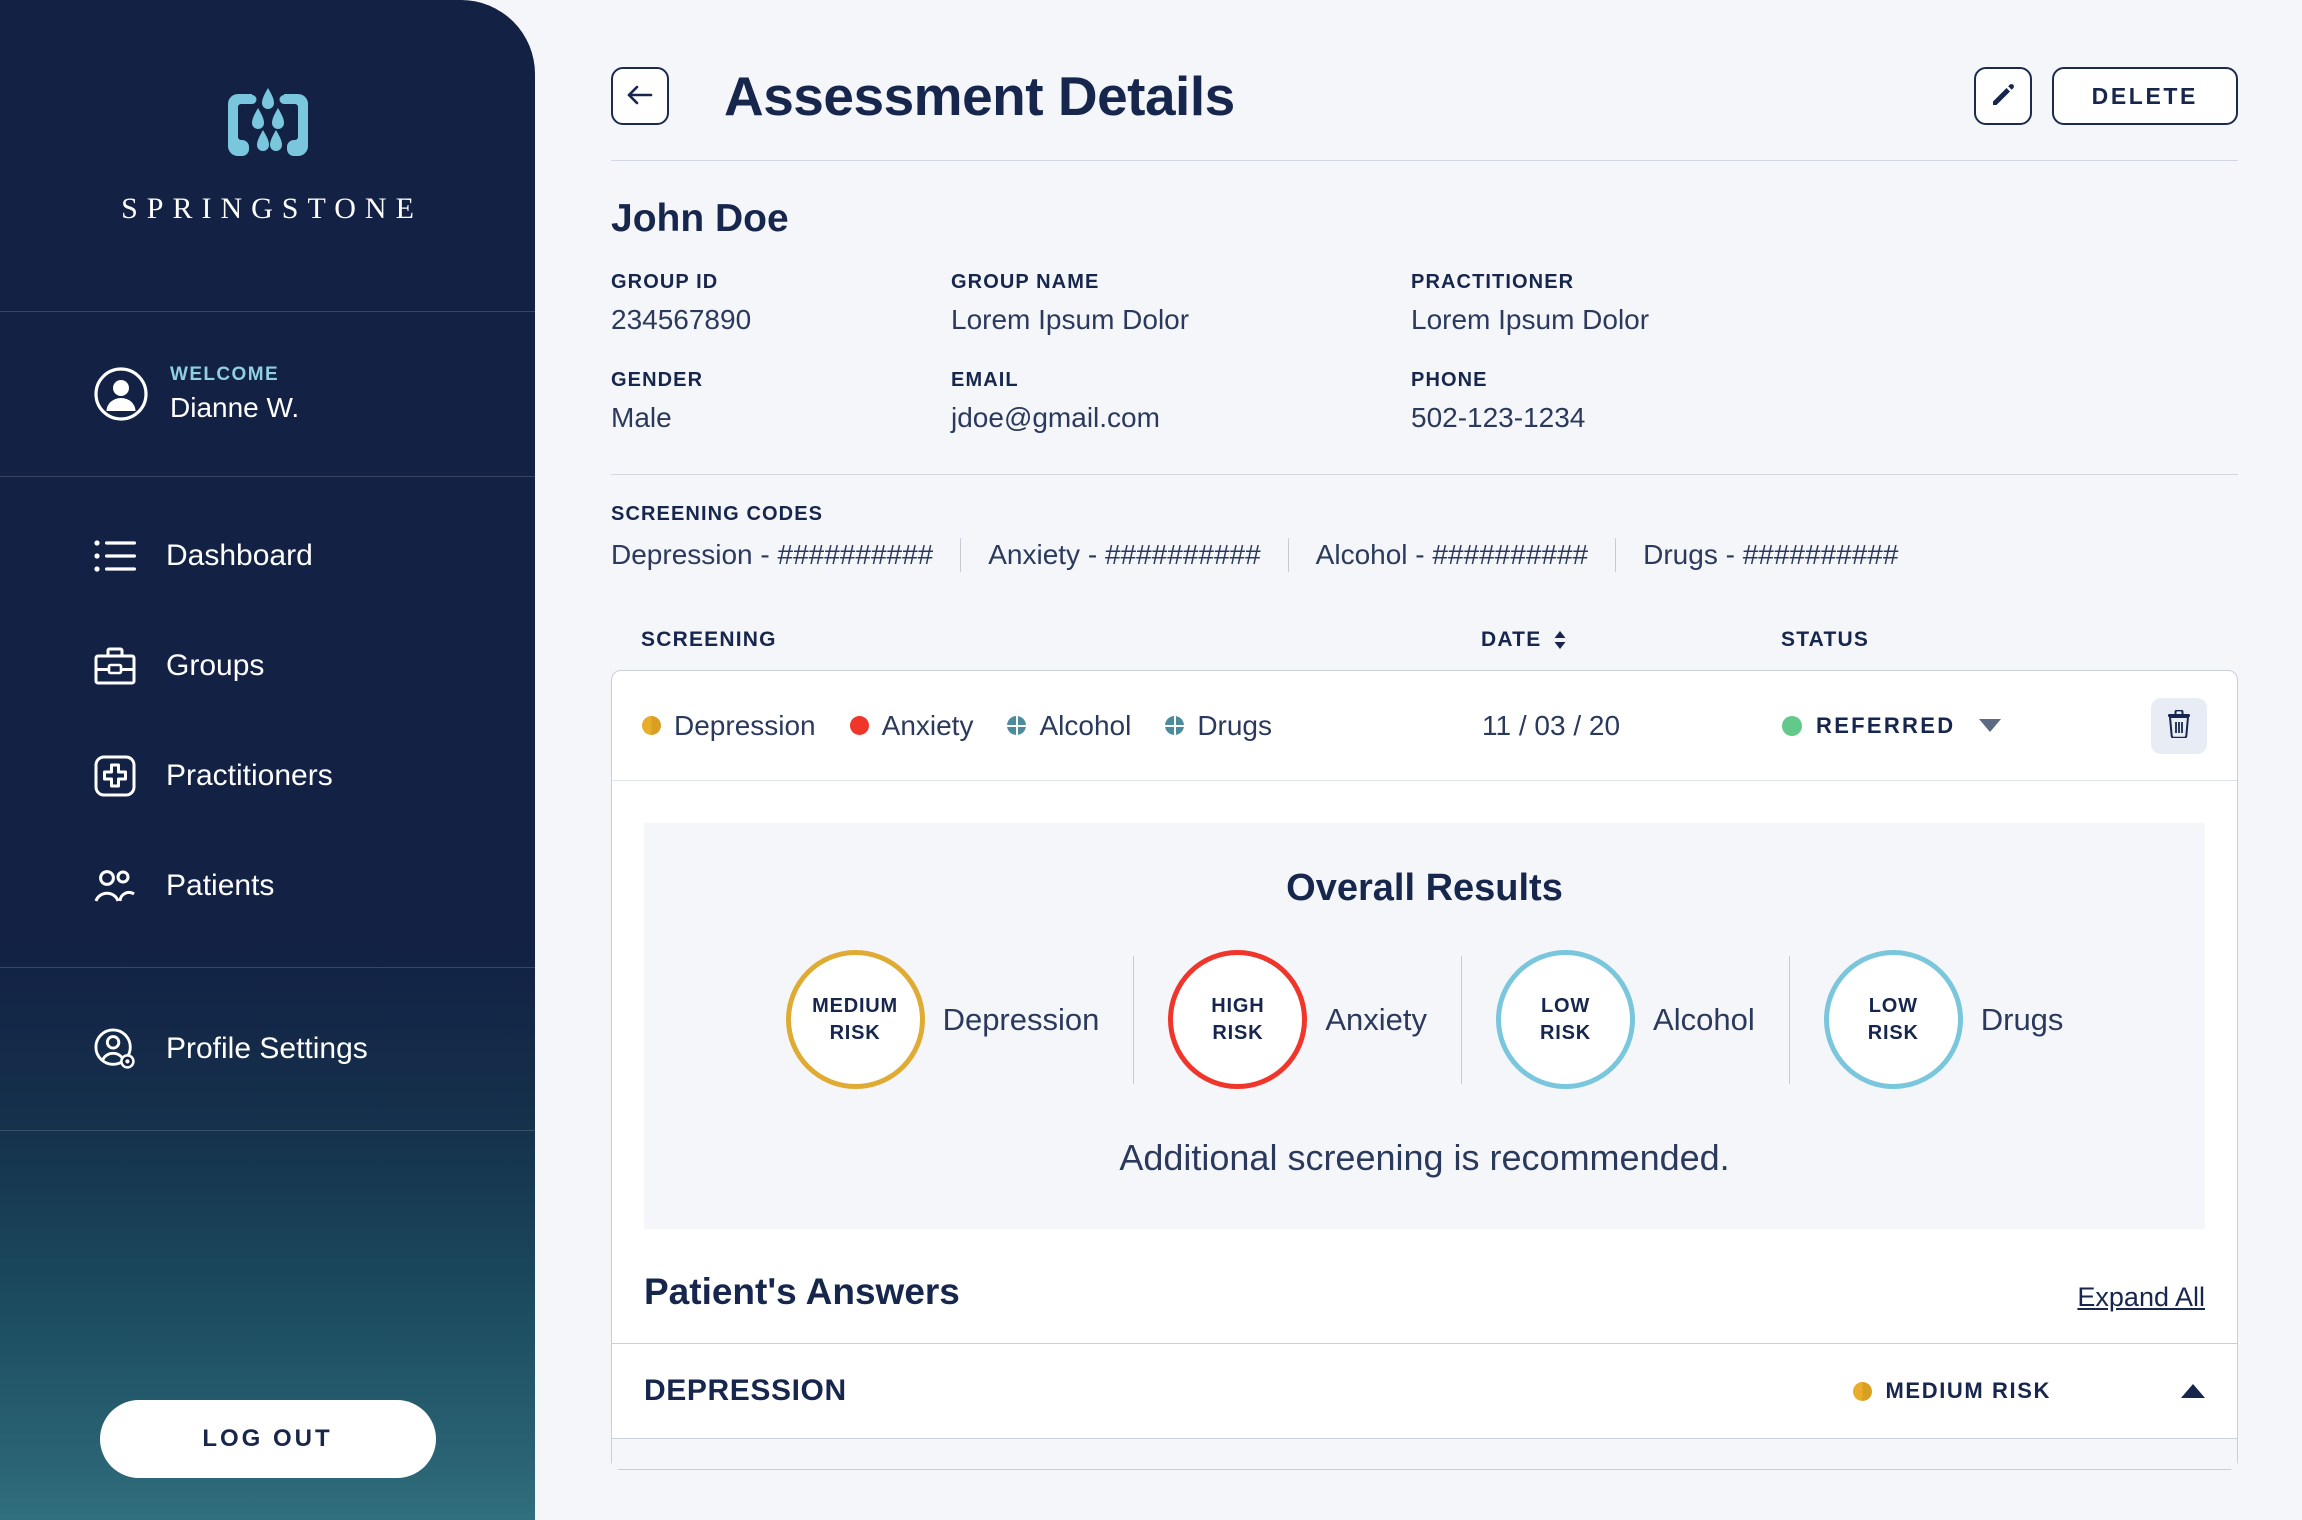  I want to click on sidebar-item-label: Practitioners, so click(249, 775).